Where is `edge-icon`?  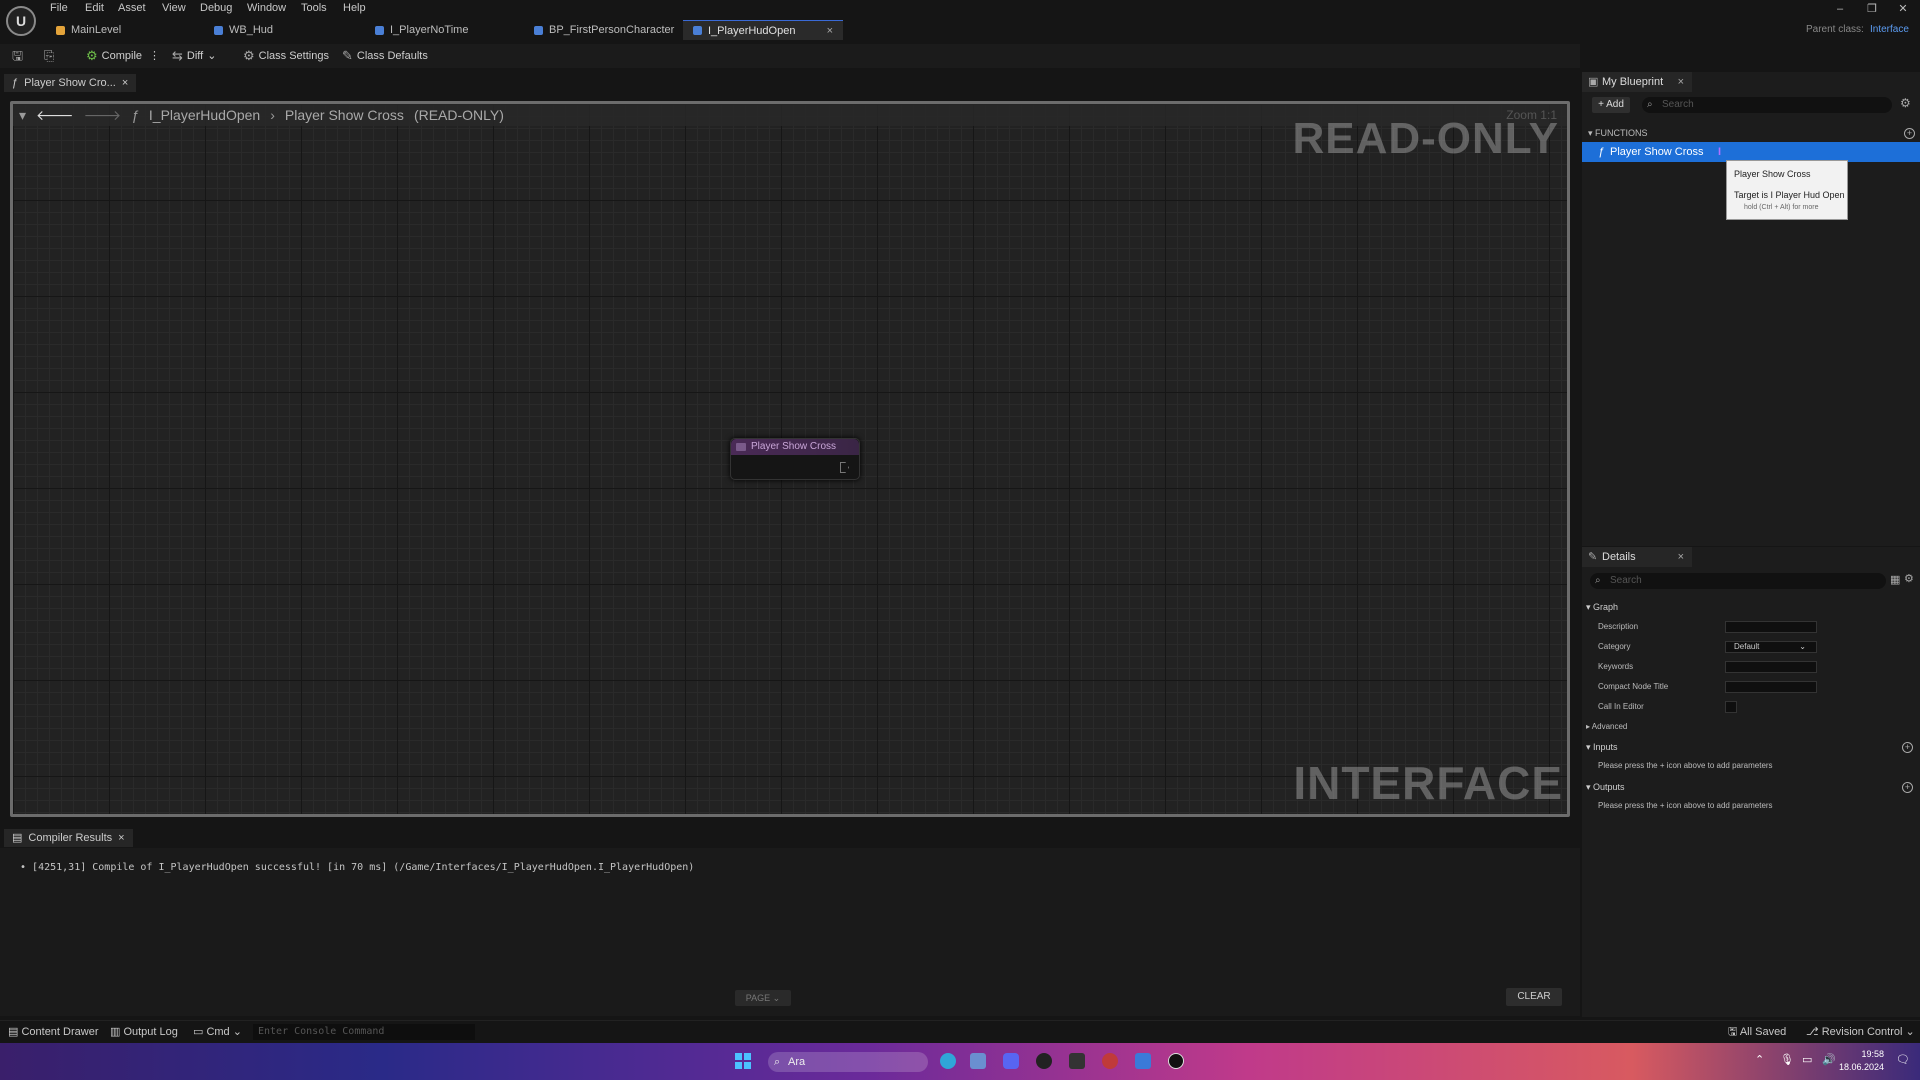
edge-icon is located at coordinates (948, 1061).